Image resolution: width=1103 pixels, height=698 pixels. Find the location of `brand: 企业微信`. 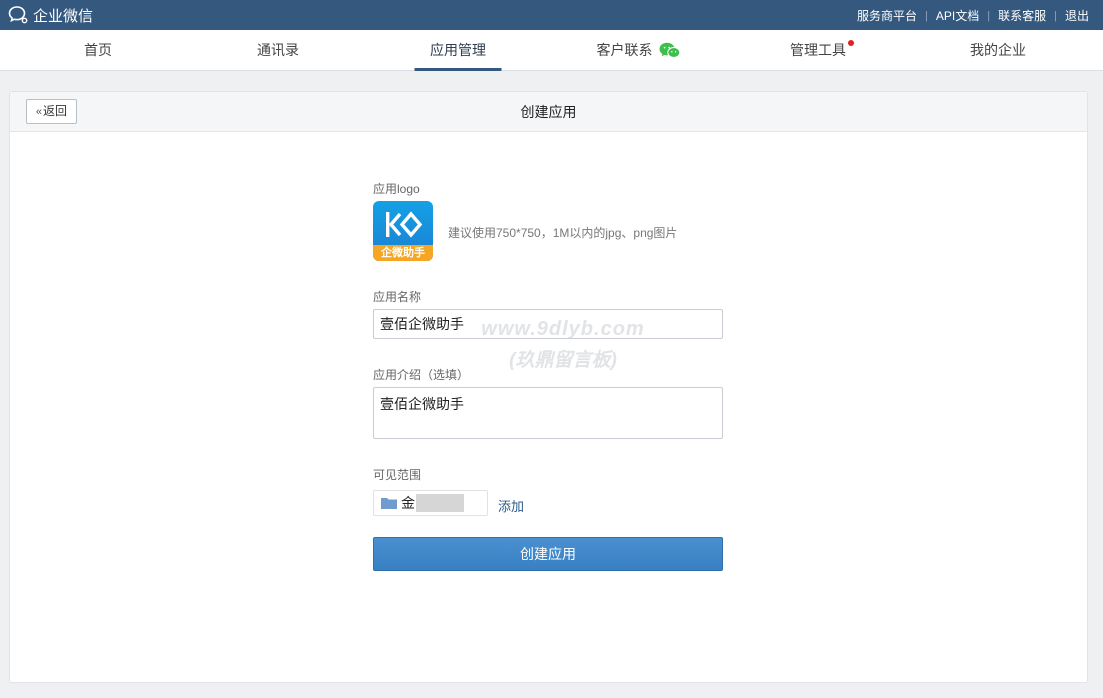

brand: 企业微信 is located at coordinates (50, 15).